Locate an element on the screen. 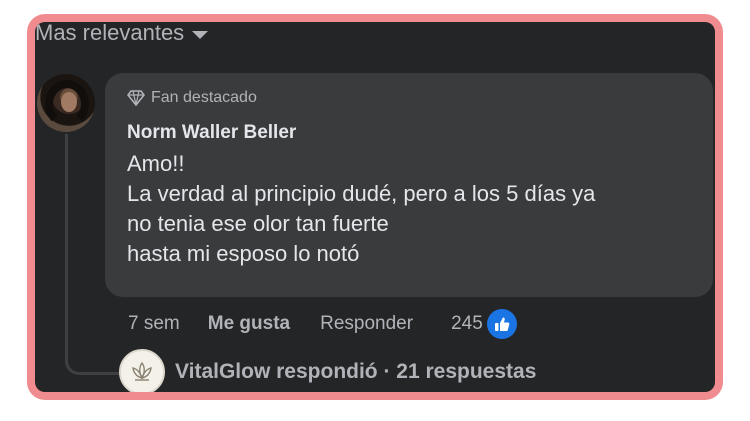 The width and height of the screenshot is (750, 421). view-replies-link: VitalGlow respondió · 21 respuestas is located at coordinates (327, 370).